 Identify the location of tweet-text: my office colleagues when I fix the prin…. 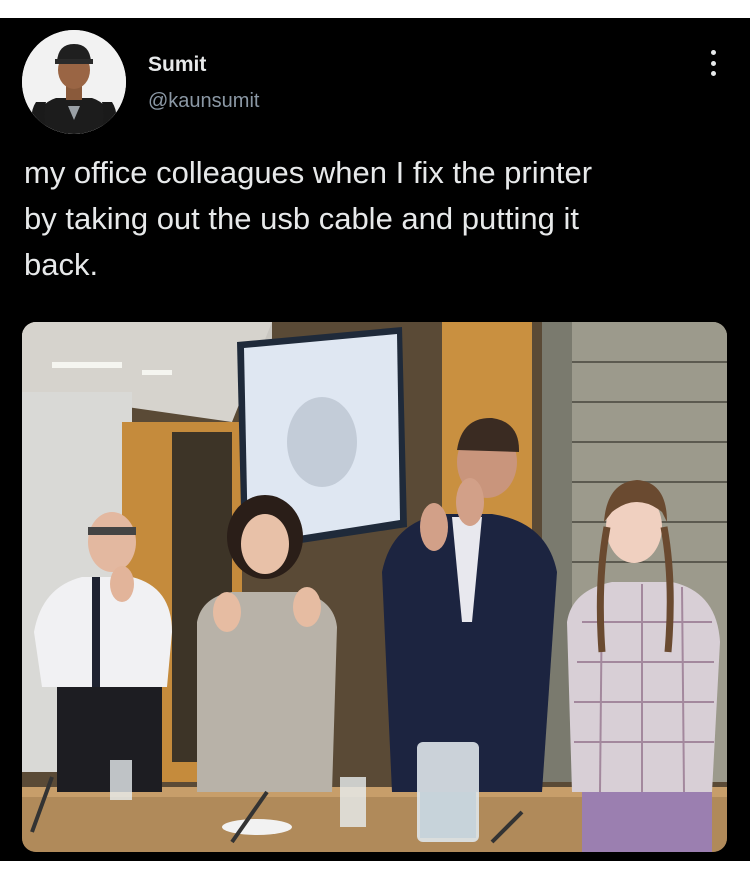
(308, 218).